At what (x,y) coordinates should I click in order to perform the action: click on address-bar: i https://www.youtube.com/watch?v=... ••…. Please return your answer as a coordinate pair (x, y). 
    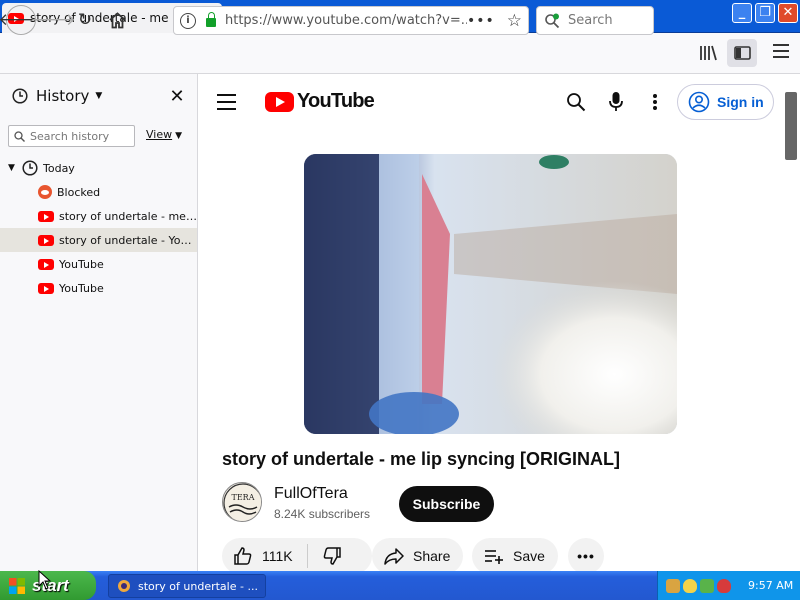
    Looking at the image, I should click on (351, 20).